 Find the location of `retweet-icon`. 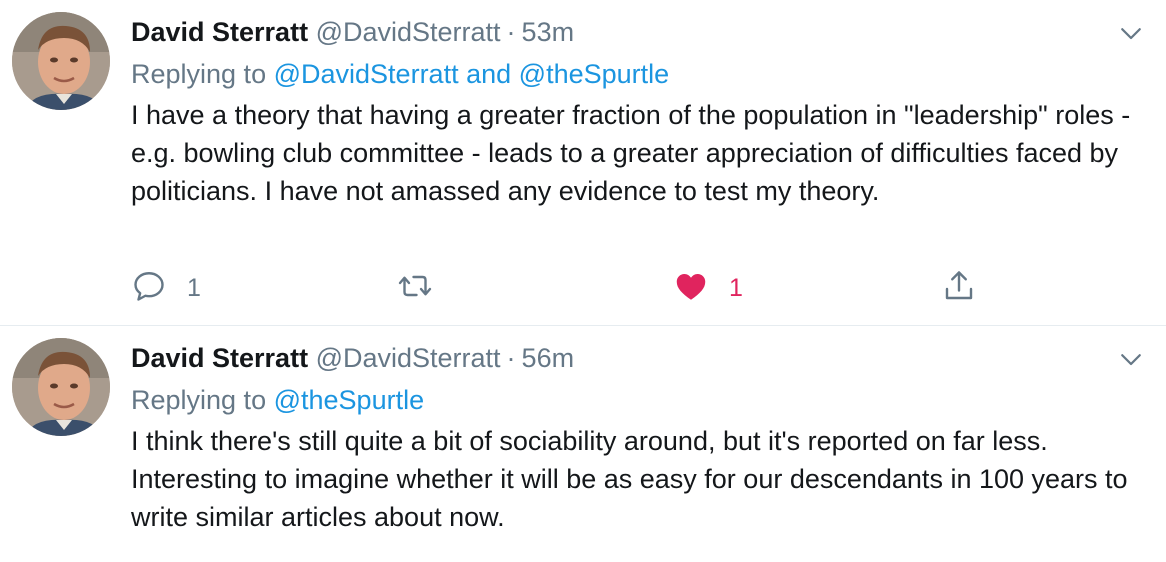

retweet-icon is located at coordinates (415, 288).